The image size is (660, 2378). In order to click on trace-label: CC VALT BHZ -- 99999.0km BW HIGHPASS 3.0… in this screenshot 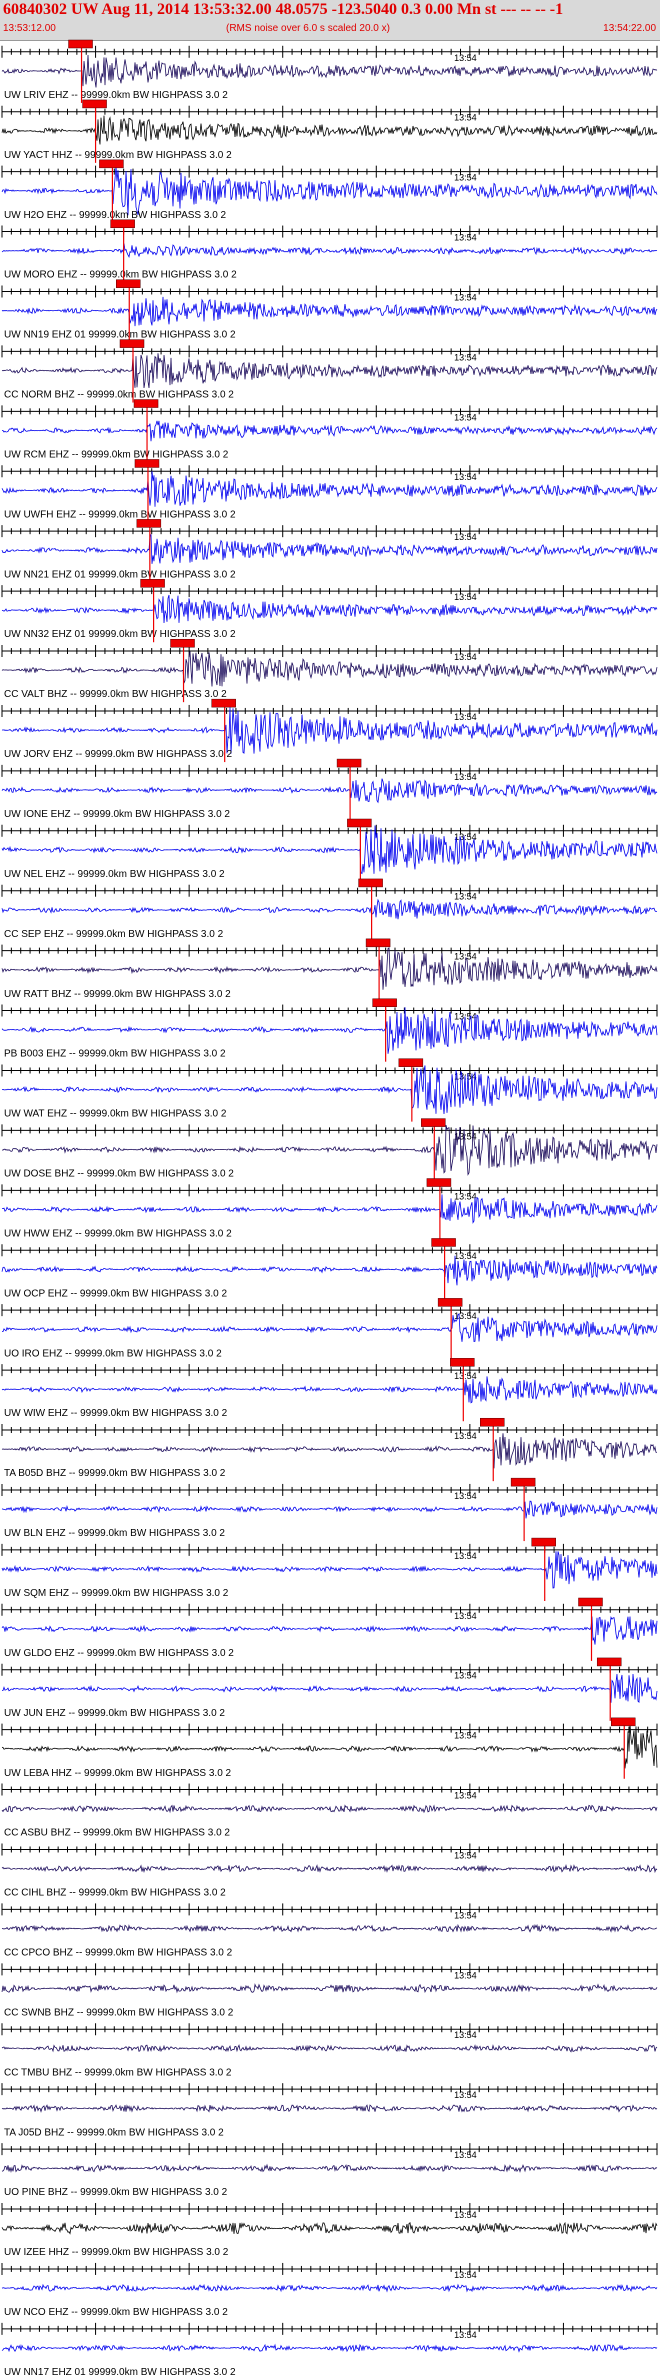, I will do `click(115, 694)`.